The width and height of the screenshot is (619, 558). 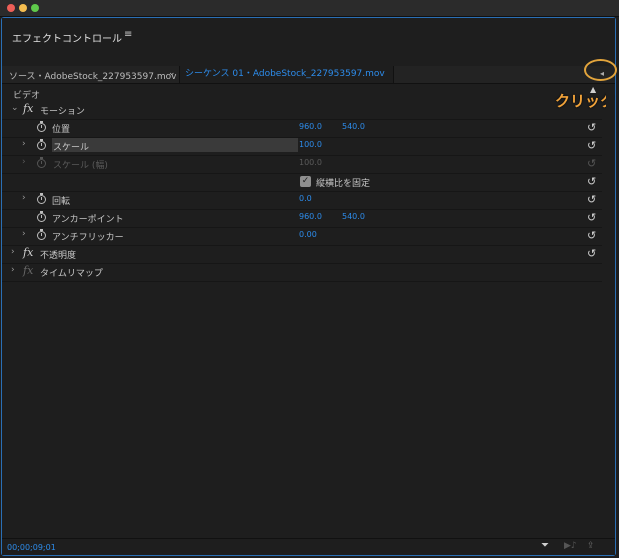 What do you see at coordinates (27, 96) in the screenshot?
I see `section-video: ビデオ` at bounding box center [27, 96].